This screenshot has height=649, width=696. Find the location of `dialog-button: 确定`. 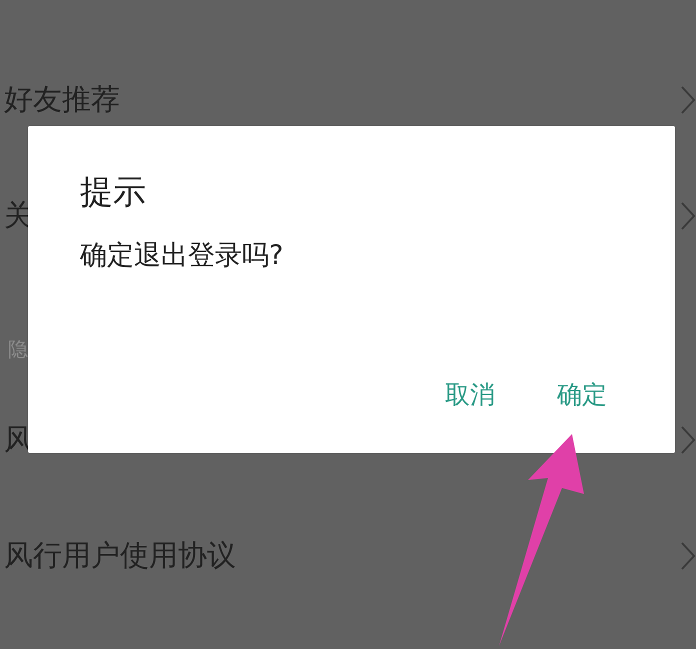

dialog-button: 确定 is located at coordinates (582, 394).